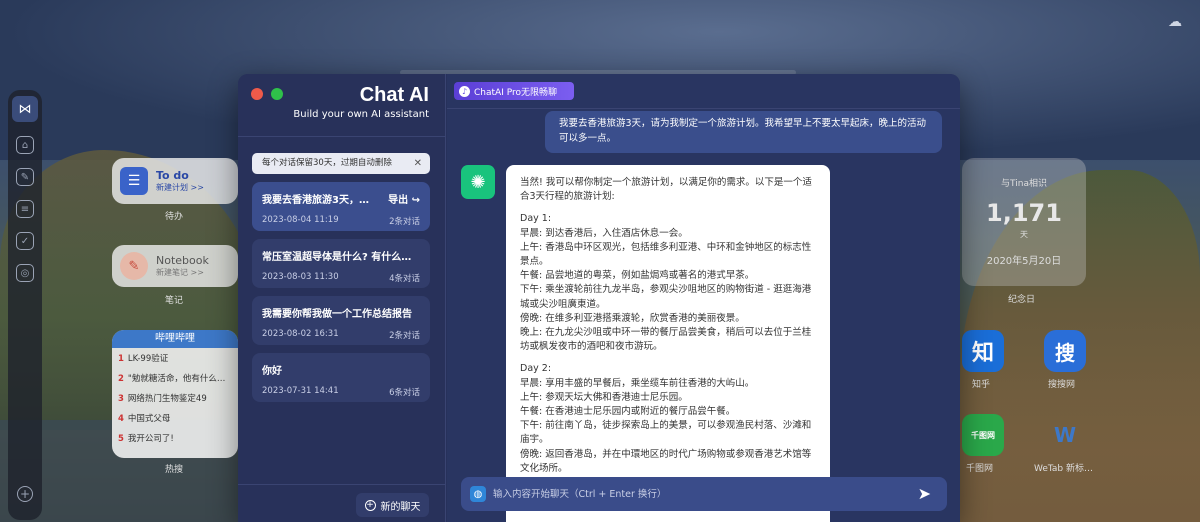 This screenshot has height=522, width=1200. Describe the element at coordinates (1065, 435) in the screenshot. I see `wetab-app-icon: W` at that location.